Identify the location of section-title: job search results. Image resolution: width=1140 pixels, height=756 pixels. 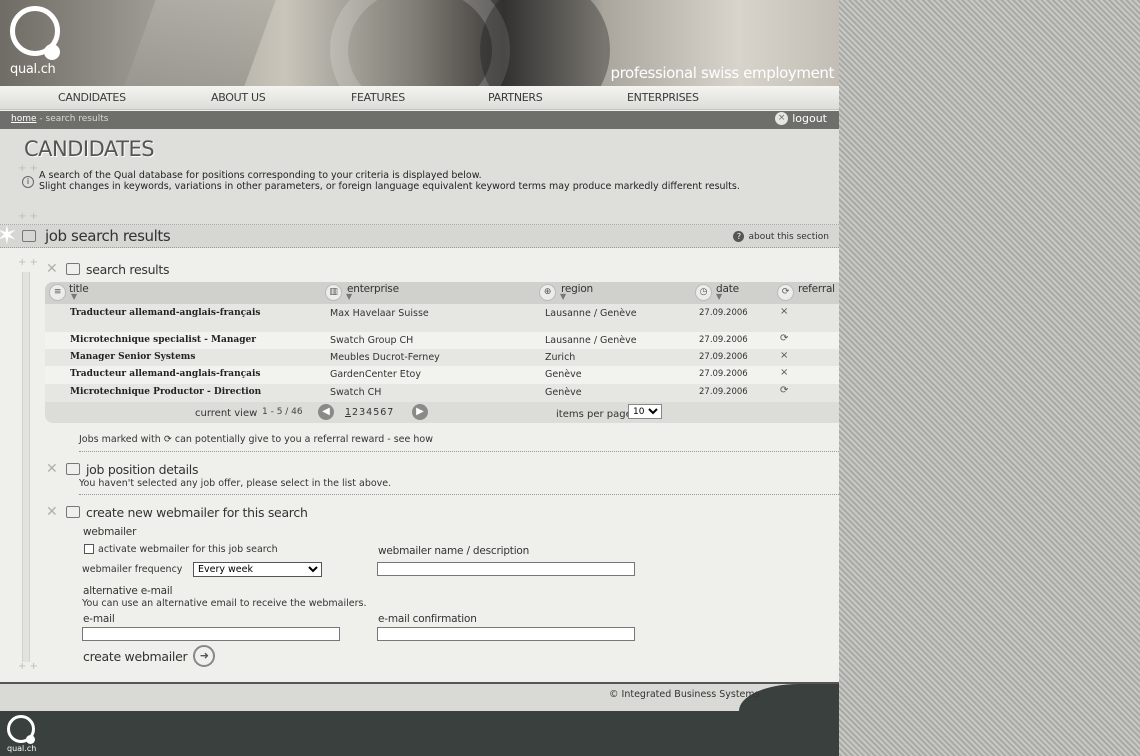
(108, 236).